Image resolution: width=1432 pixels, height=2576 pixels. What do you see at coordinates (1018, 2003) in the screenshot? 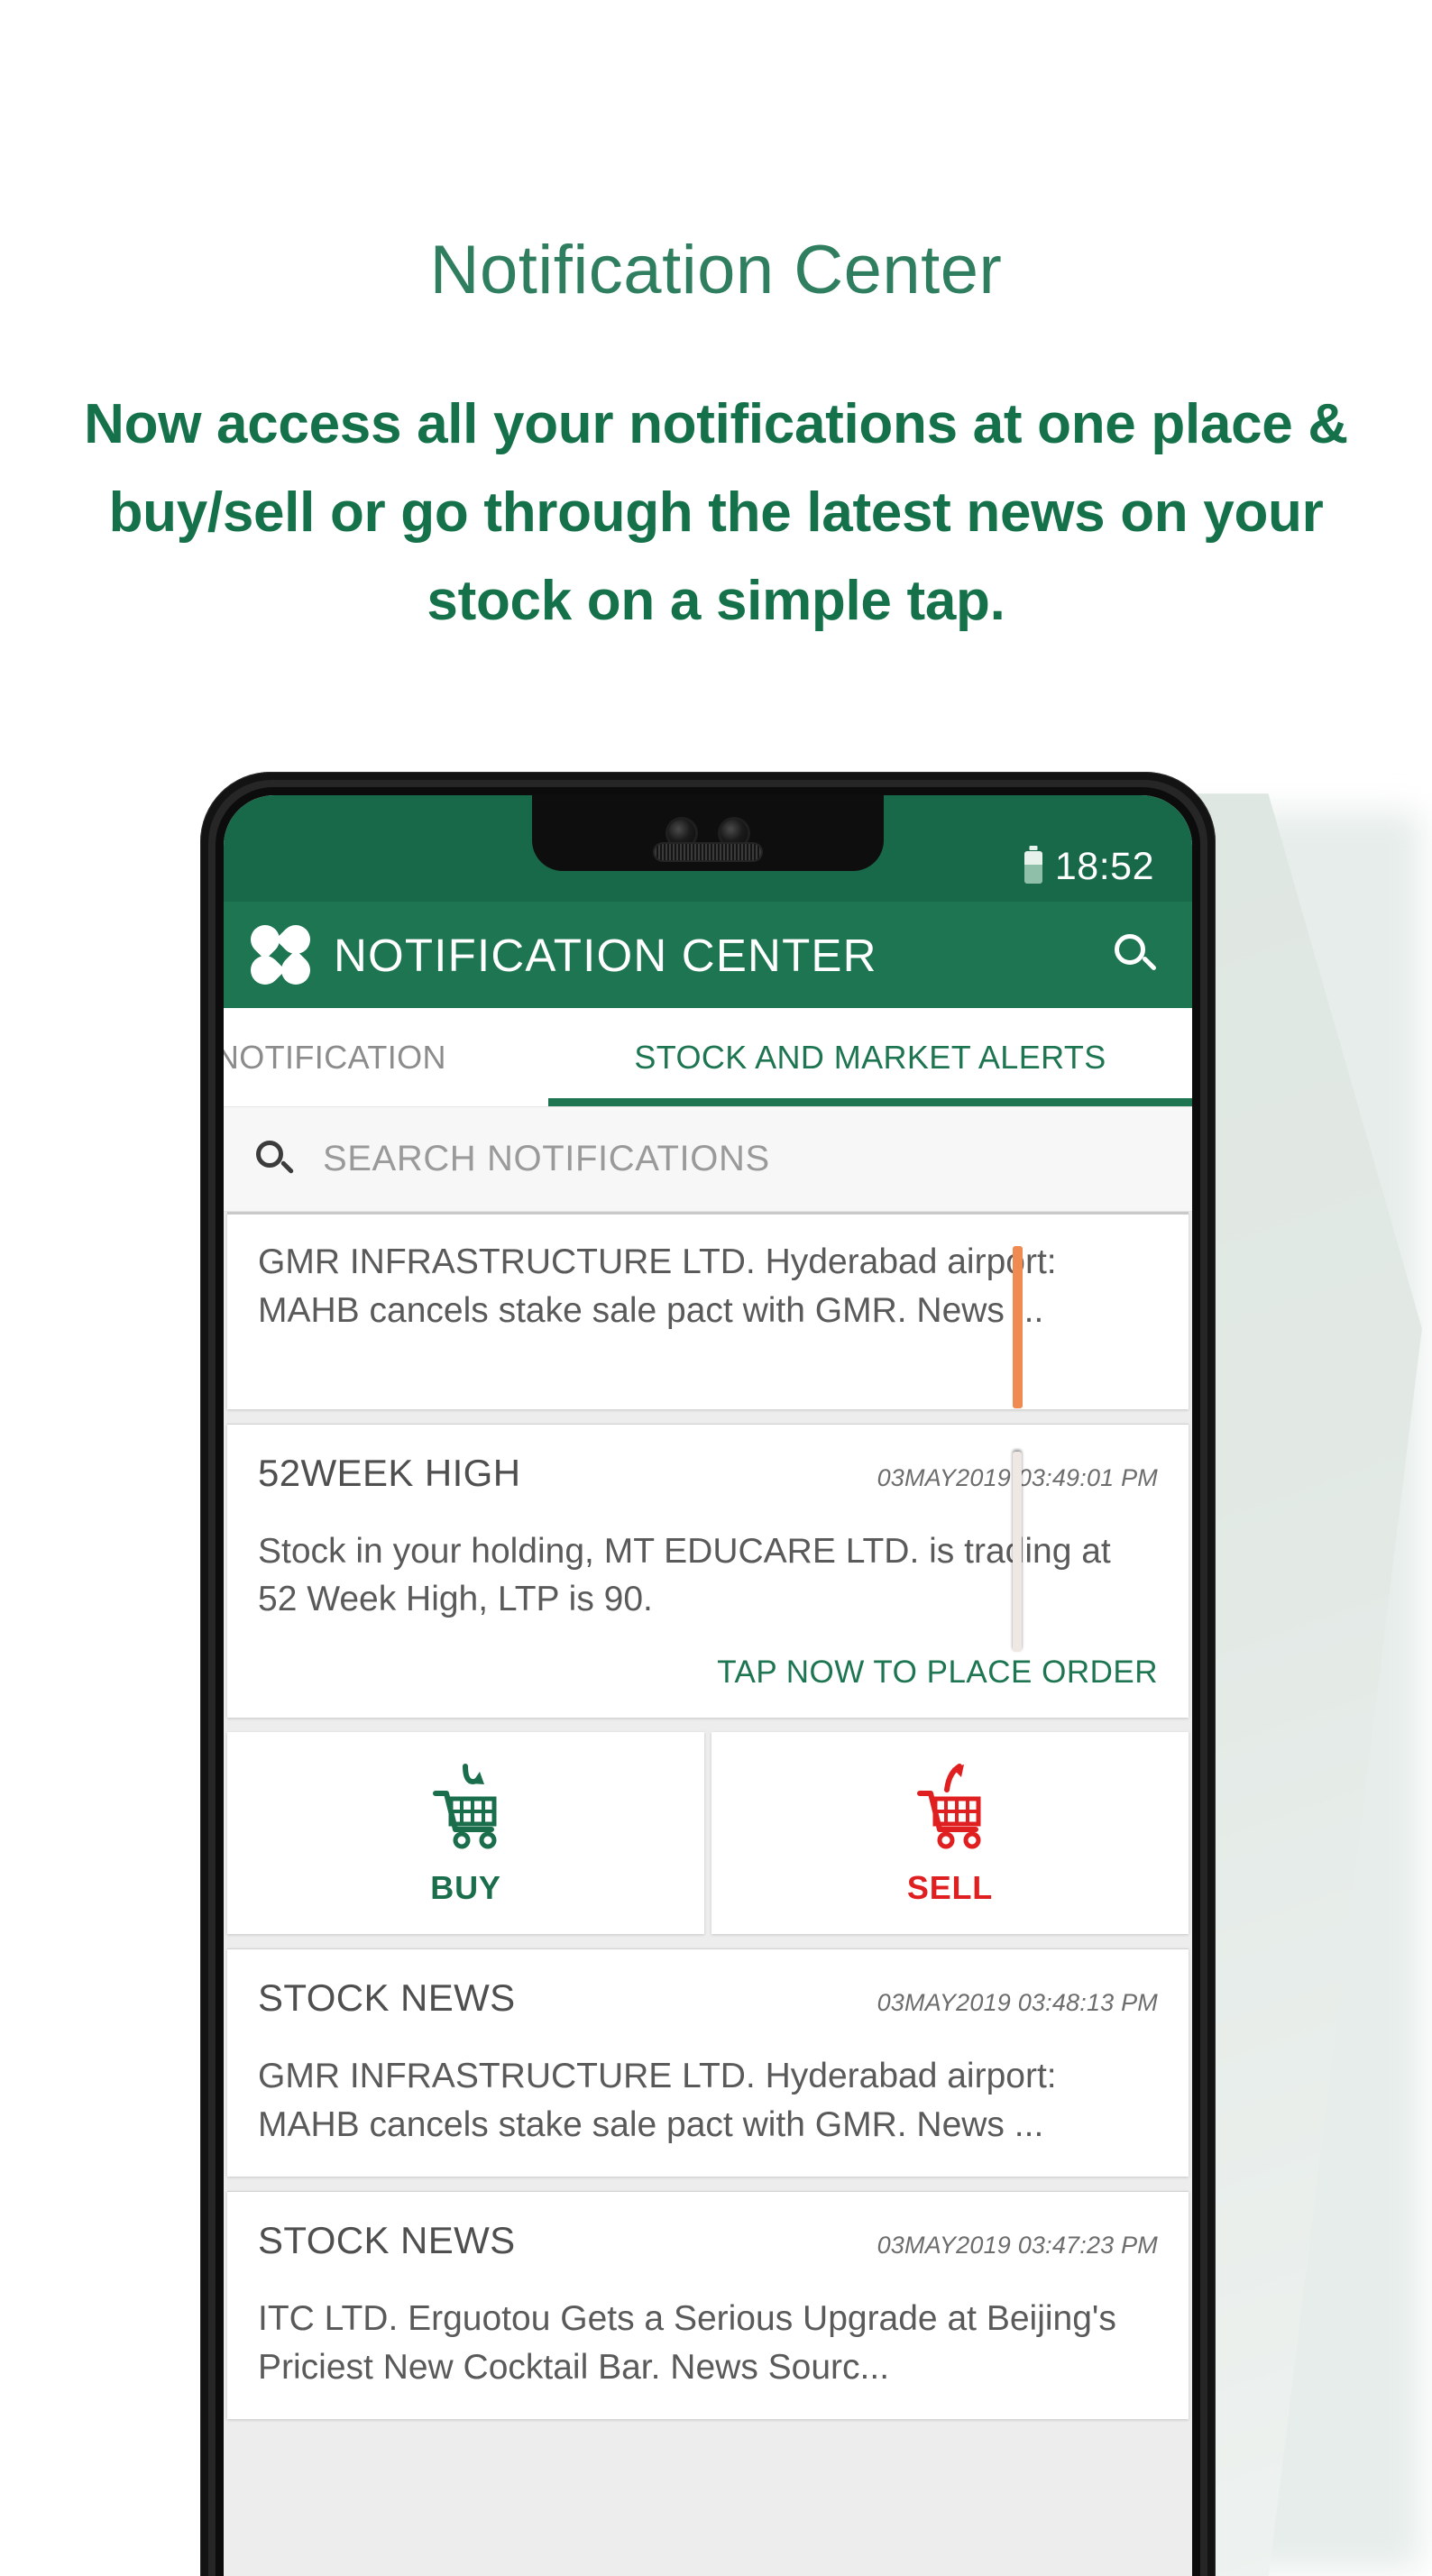
I see `notification-timestamp: 03MAY2019 03:48:13 PM` at bounding box center [1018, 2003].